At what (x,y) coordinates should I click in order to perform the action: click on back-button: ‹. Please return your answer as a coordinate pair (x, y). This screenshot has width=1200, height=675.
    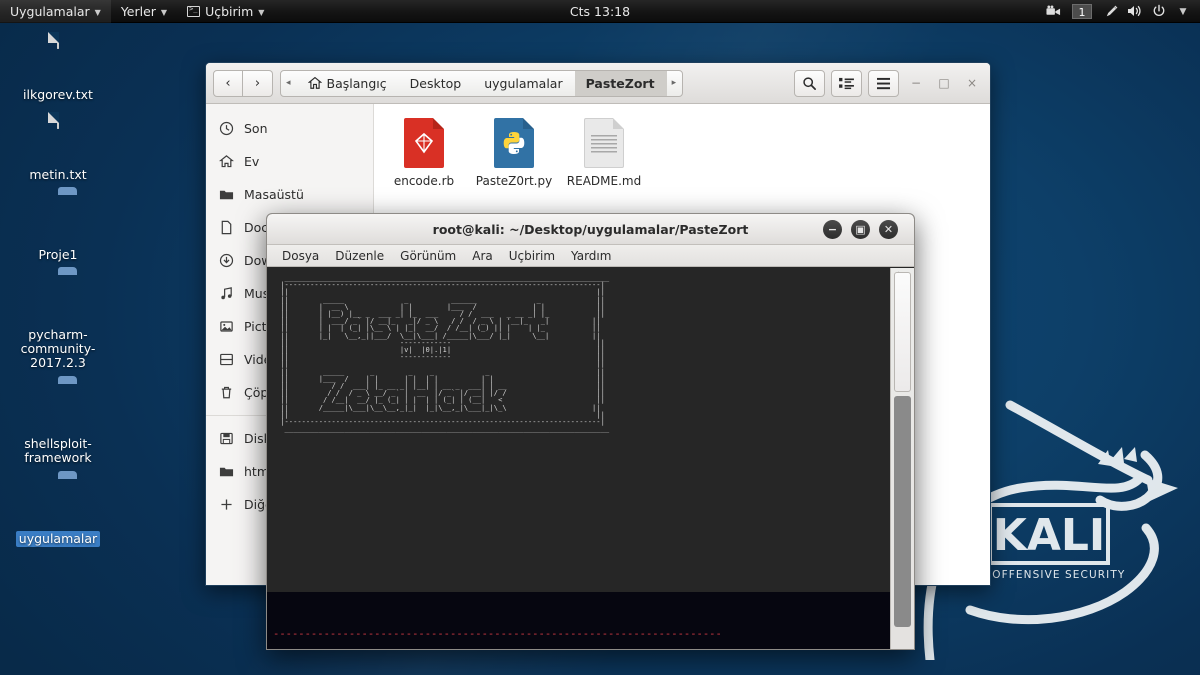
    Looking at the image, I should click on (228, 83).